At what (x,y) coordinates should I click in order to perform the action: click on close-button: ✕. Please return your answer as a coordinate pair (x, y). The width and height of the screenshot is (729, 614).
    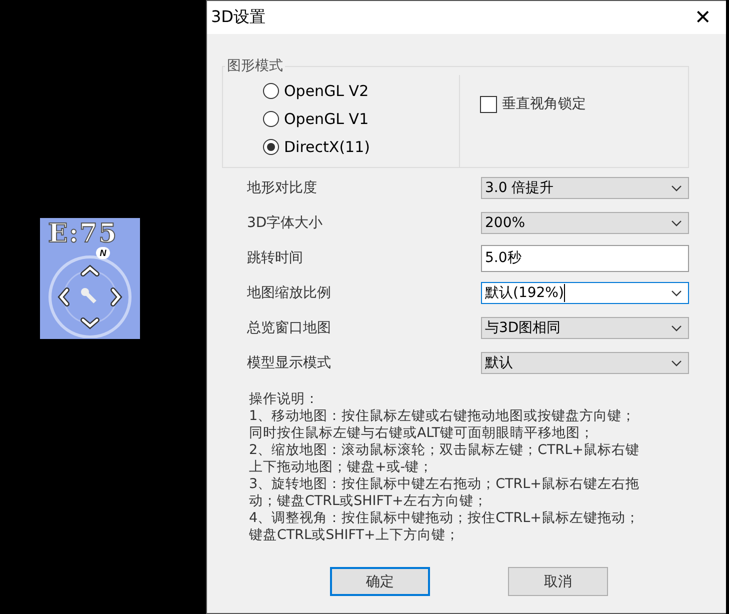
    Looking at the image, I should click on (703, 17).